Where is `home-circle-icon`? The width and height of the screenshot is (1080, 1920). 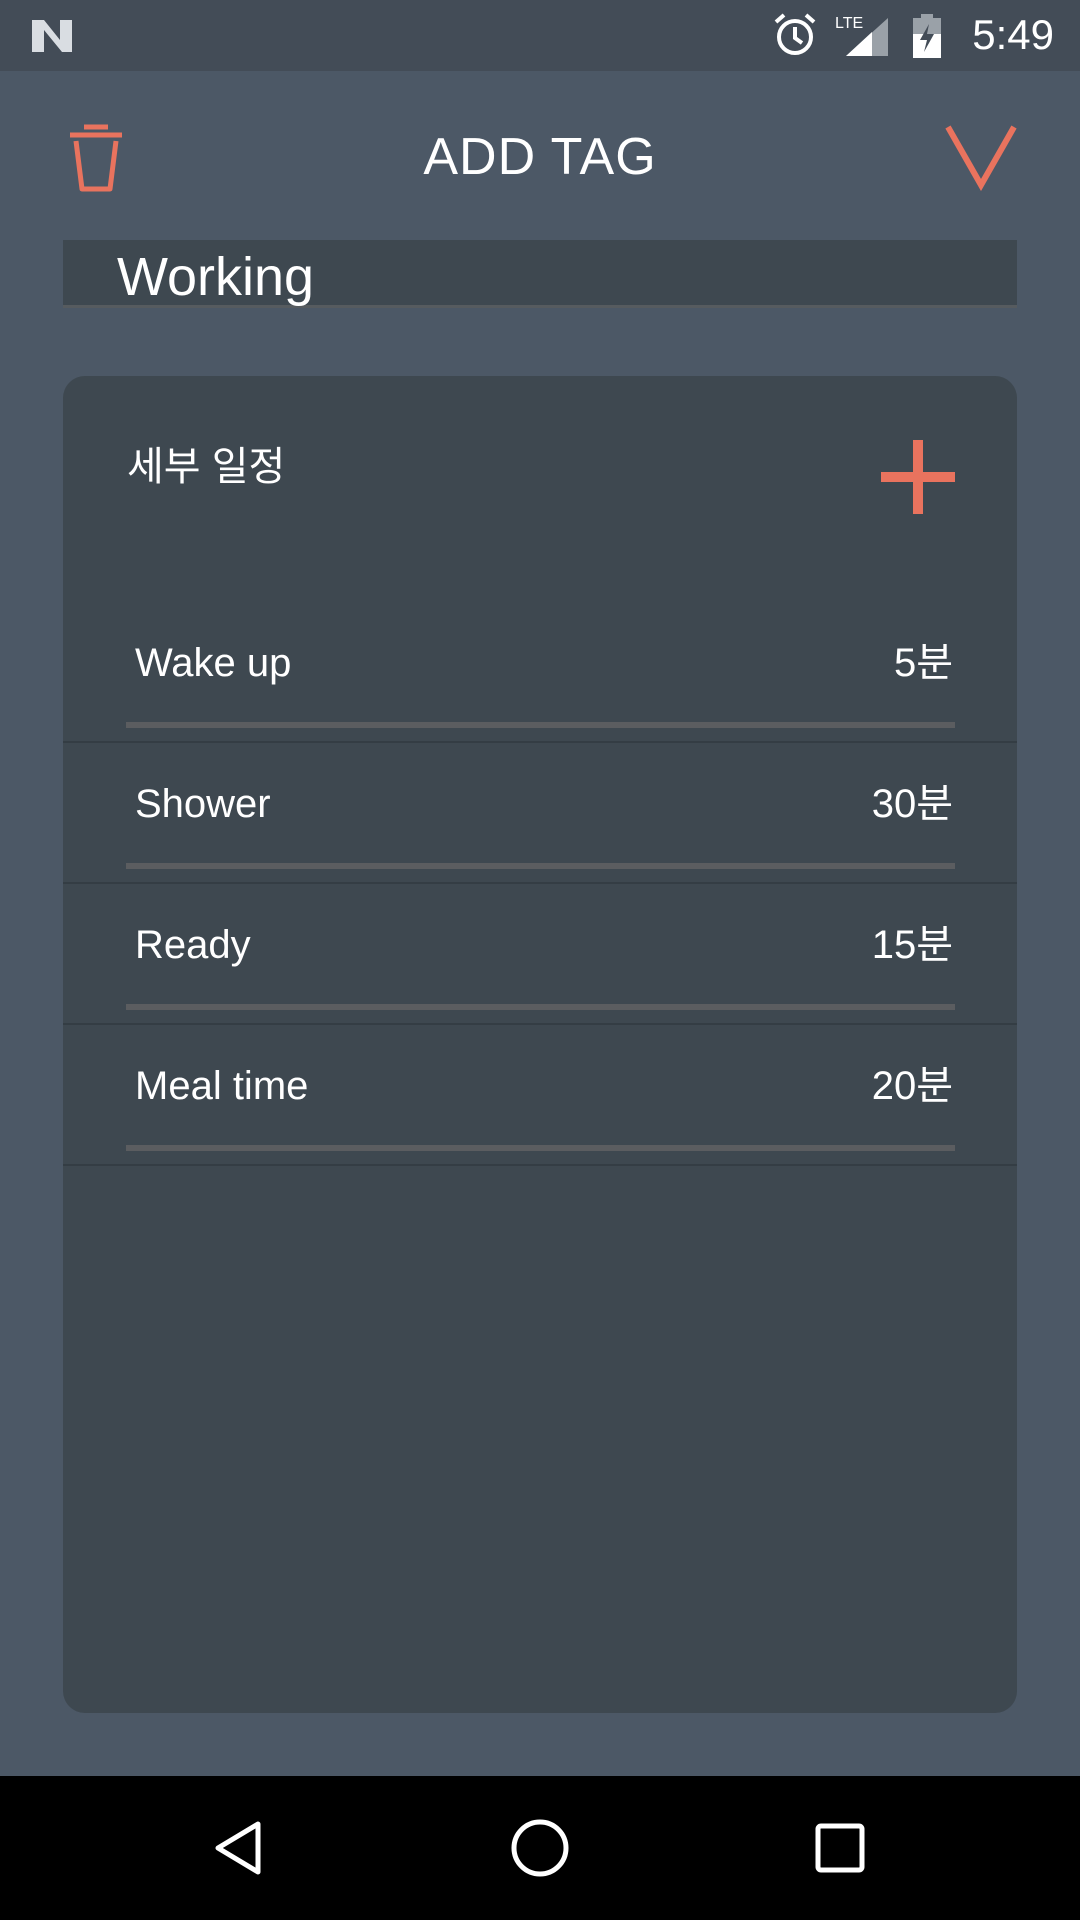 home-circle-icon is located at coordinates (540, 1848).